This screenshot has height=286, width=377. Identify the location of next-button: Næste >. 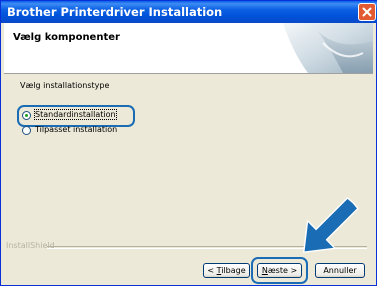
(279, 270).